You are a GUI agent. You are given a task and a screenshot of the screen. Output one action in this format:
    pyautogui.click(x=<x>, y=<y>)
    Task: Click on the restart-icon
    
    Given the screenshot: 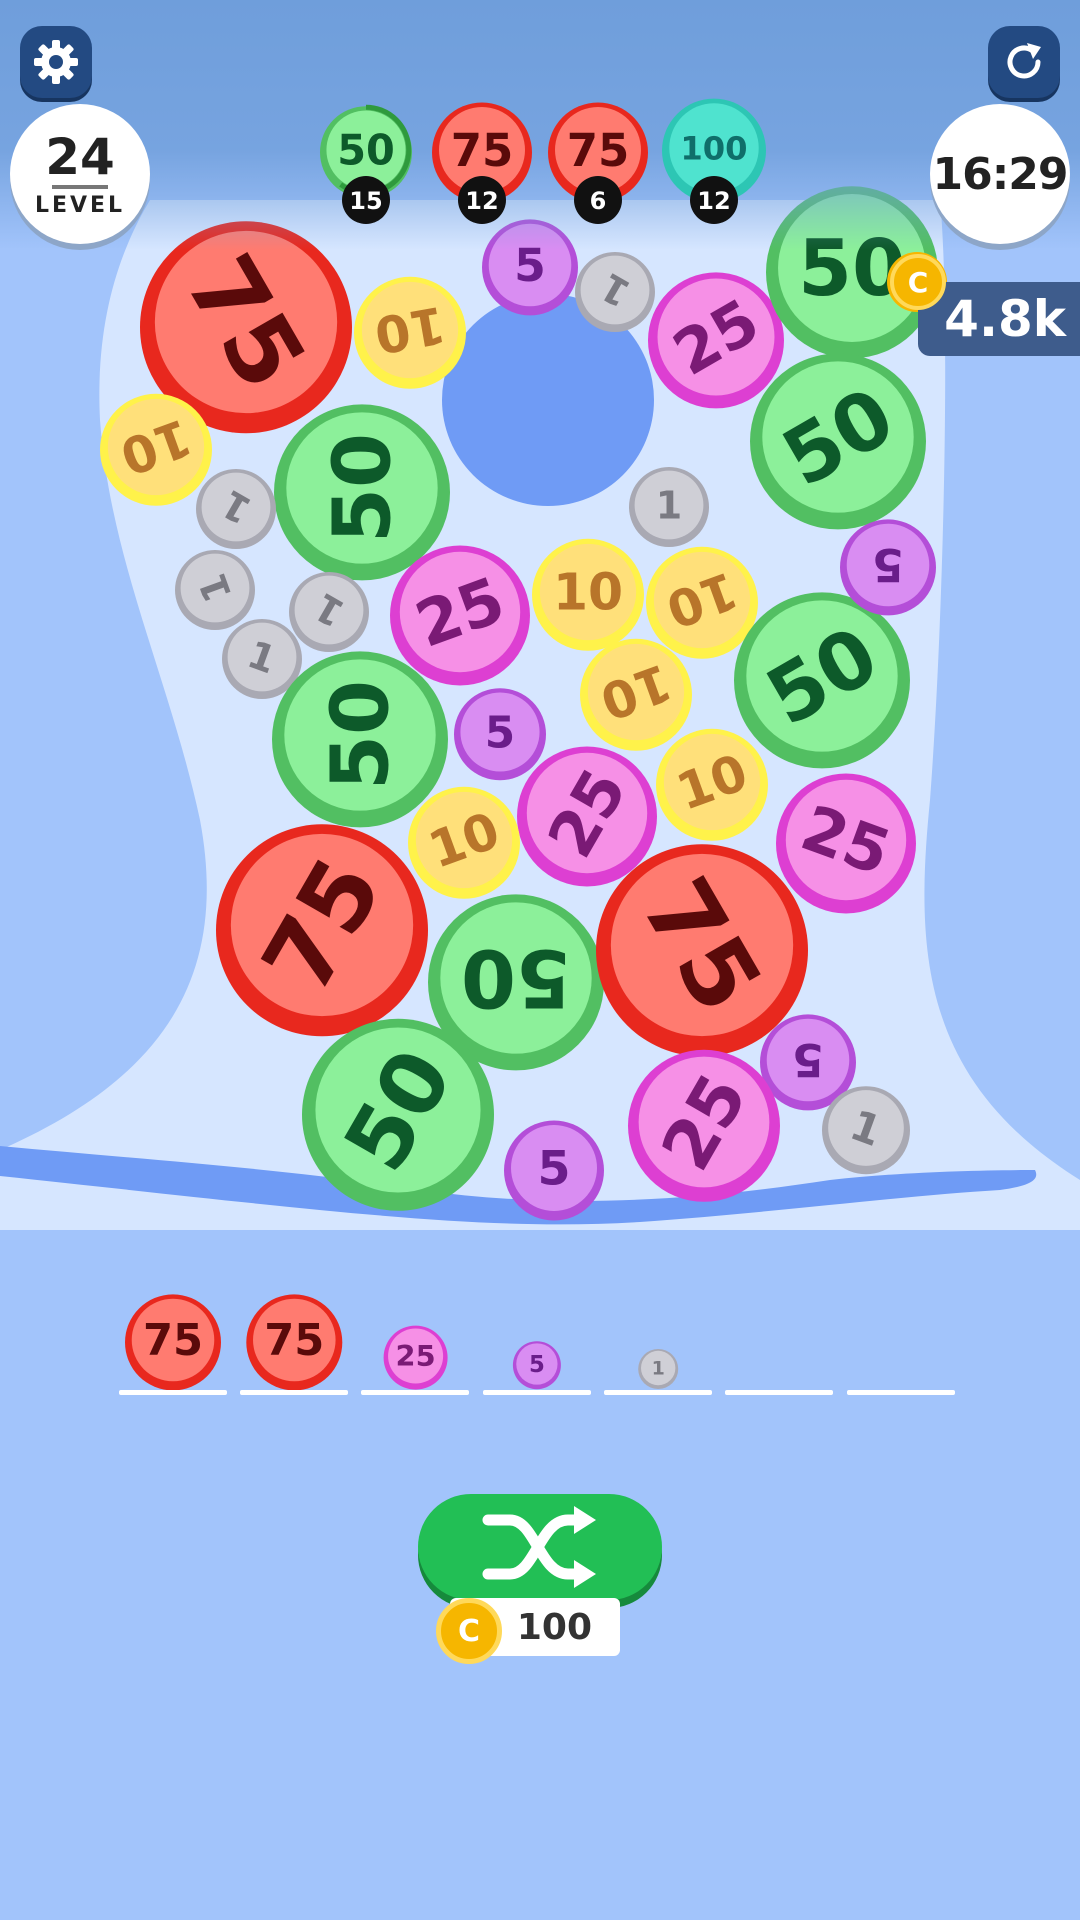 What is the action you would take?
    pyautogui.click(x=1024, y=61)
    